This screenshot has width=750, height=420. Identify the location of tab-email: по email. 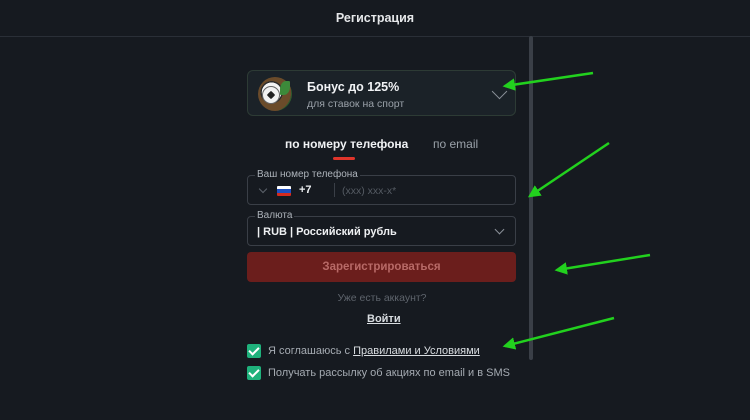
(455, 144).